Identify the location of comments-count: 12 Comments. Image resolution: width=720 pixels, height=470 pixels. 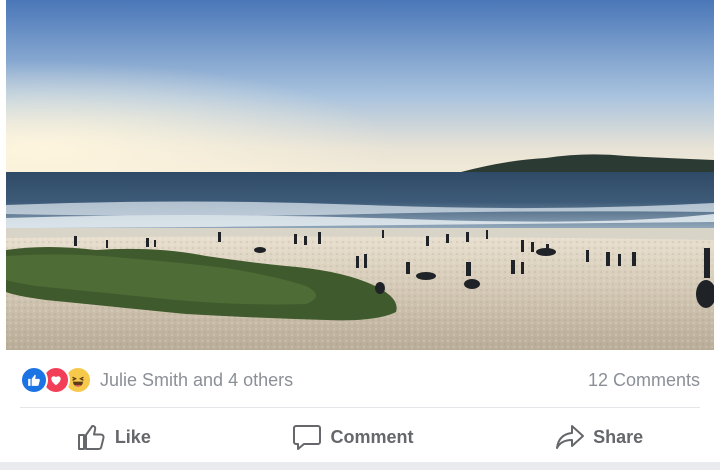
(644, 380).